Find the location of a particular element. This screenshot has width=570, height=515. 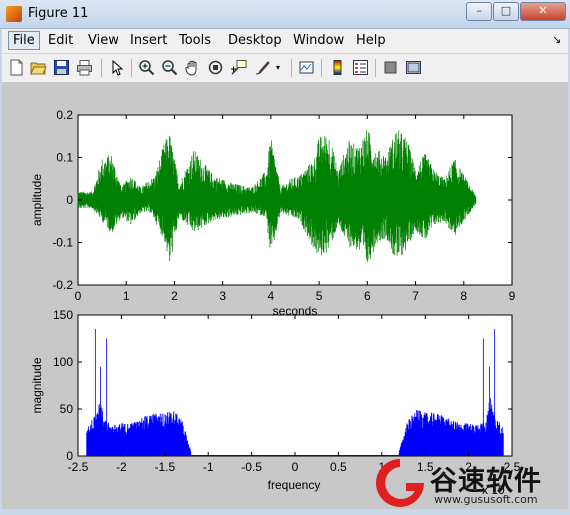

window-title: Figure 11 is located at coordinates (58, 13).